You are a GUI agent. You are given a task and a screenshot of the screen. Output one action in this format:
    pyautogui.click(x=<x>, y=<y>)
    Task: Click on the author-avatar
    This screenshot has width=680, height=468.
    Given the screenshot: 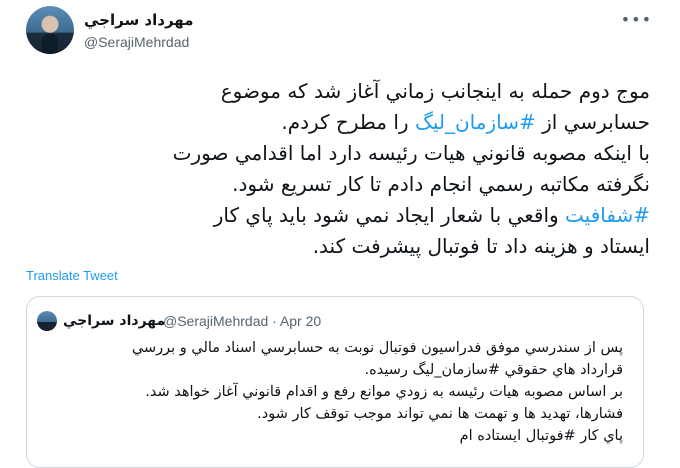 What is the action you would take?
    pyautogui.click(x=50, y=30)
    